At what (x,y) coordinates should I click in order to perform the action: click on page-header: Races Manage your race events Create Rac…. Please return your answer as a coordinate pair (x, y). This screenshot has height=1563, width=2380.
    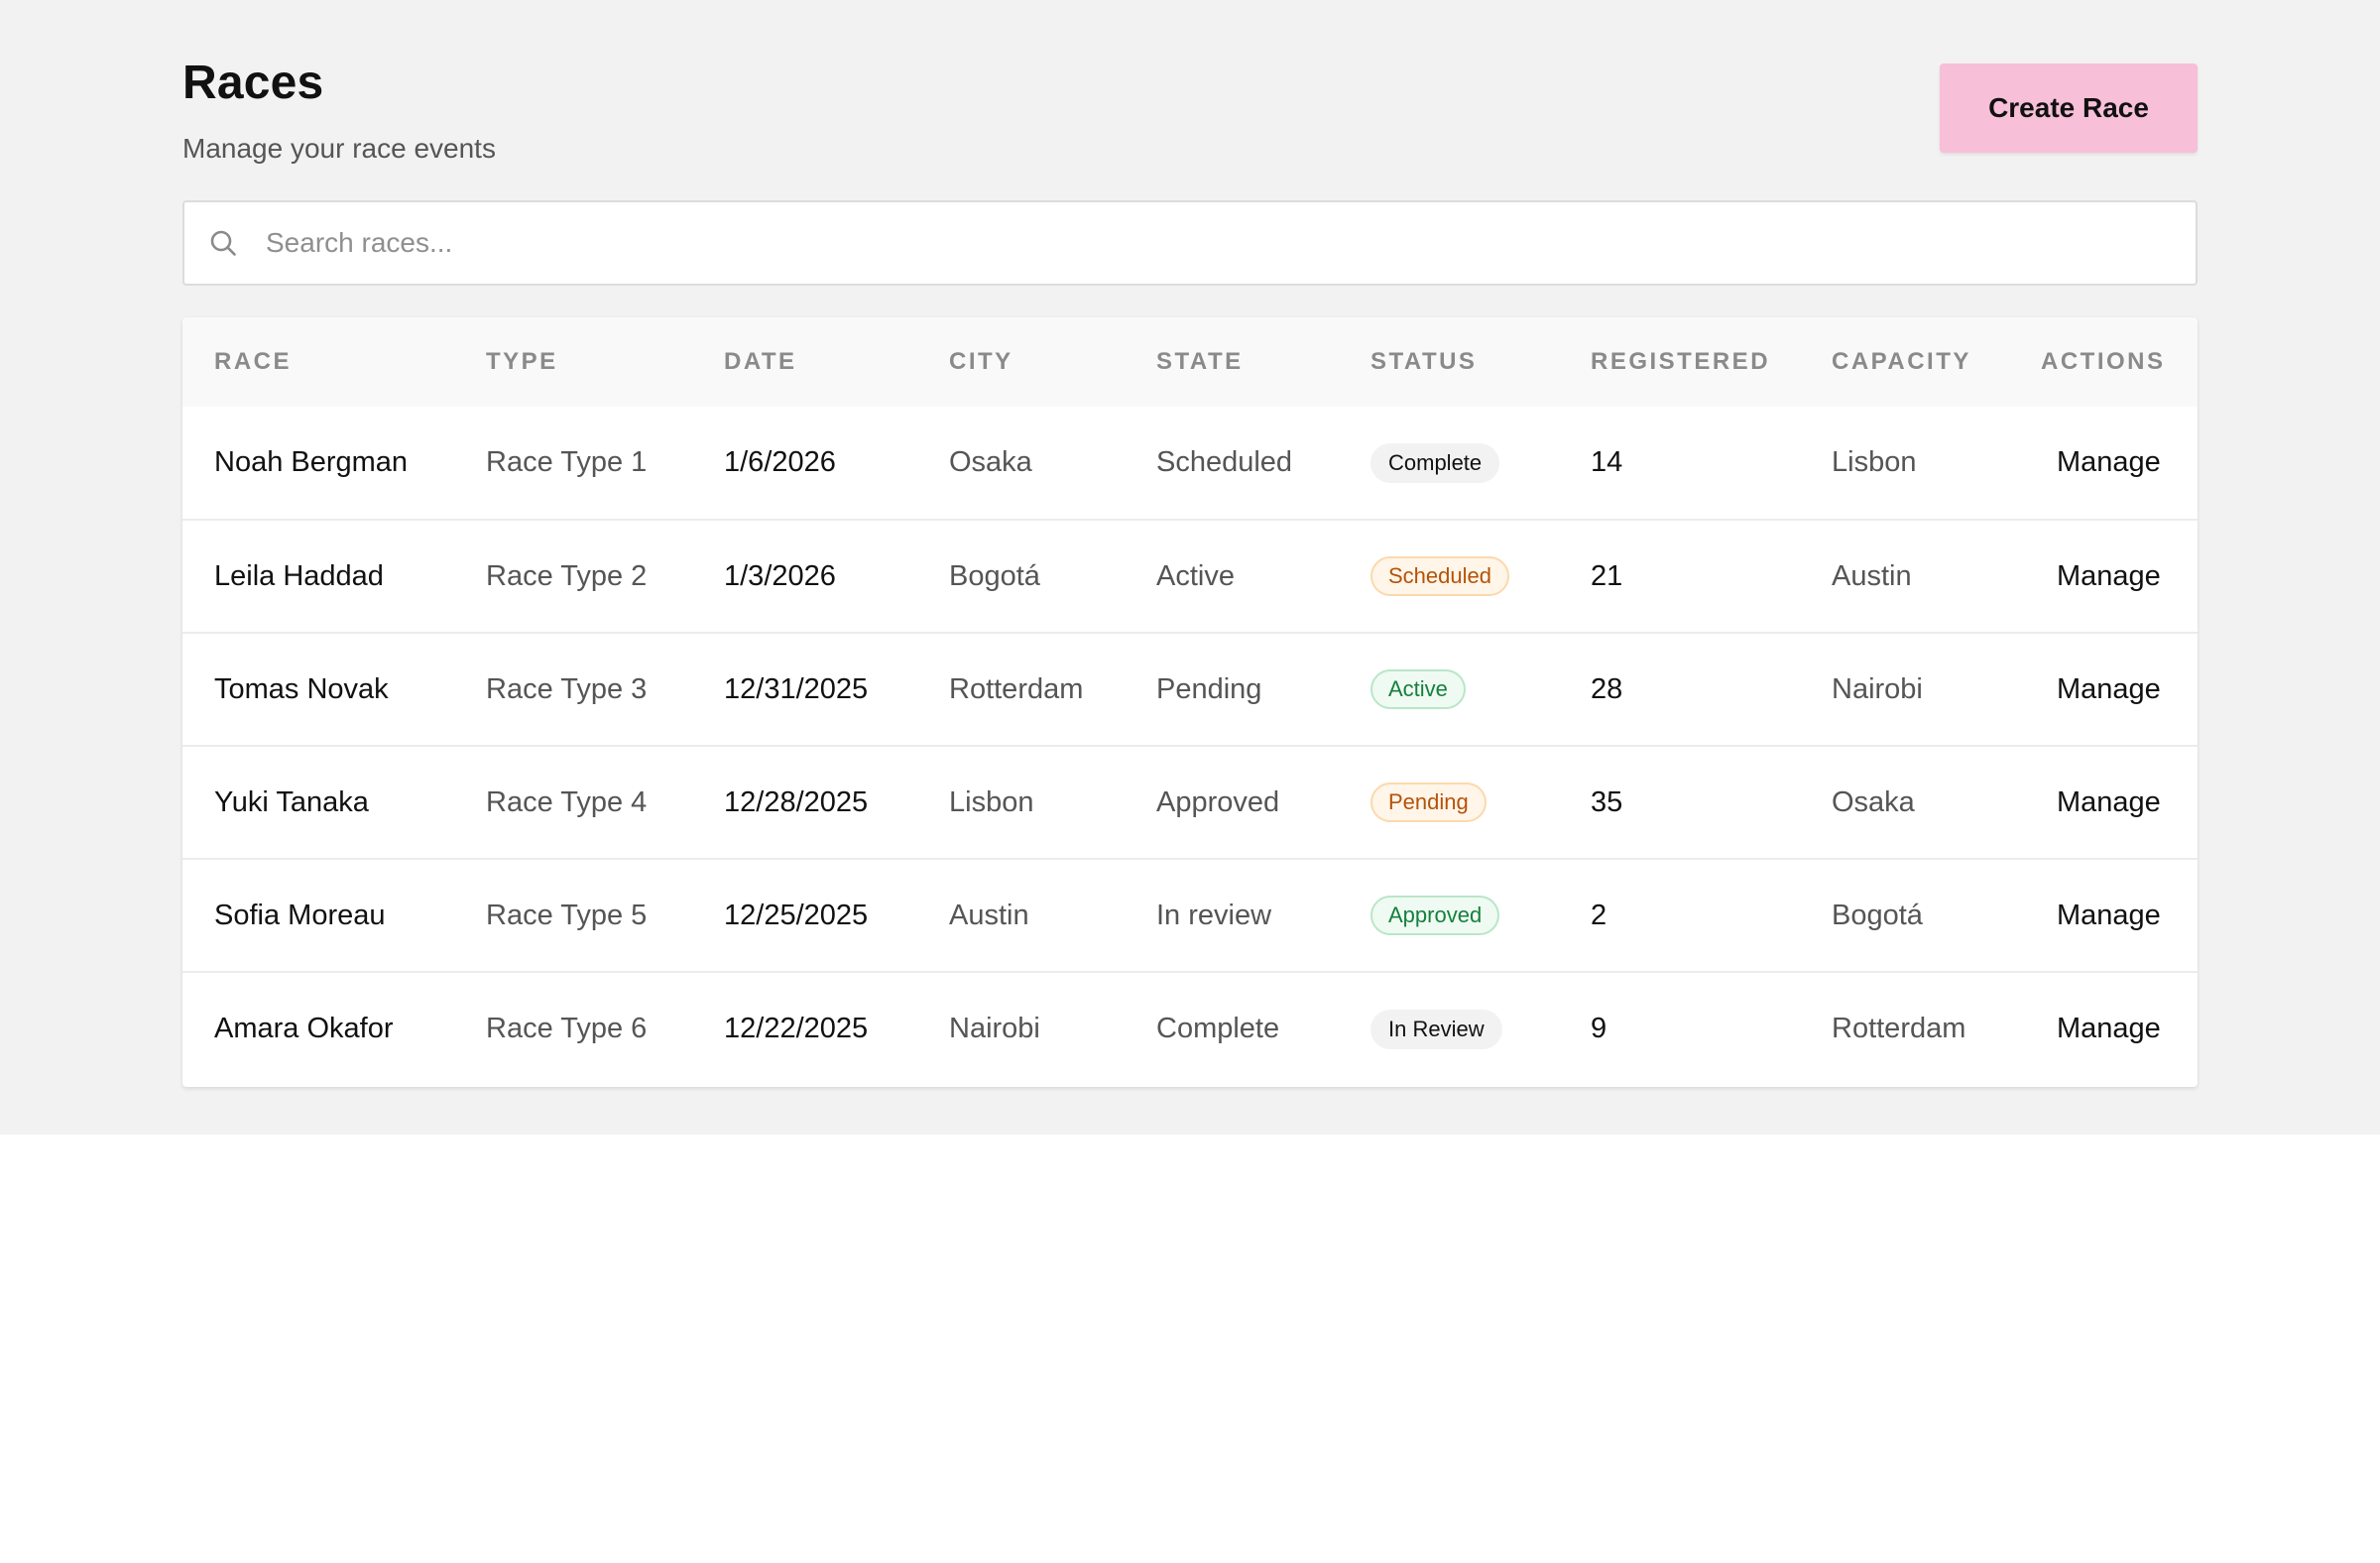
    Looking at the image, I should click on (1190, 100).